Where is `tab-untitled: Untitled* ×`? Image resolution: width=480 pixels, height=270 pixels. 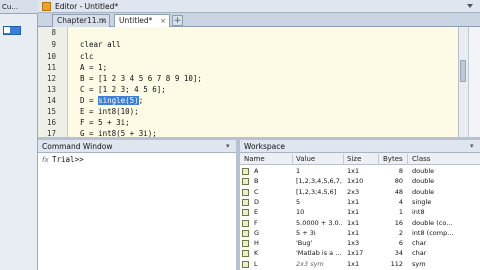 tab-untitled: Untitled* × is located at coordinates (142, 20).